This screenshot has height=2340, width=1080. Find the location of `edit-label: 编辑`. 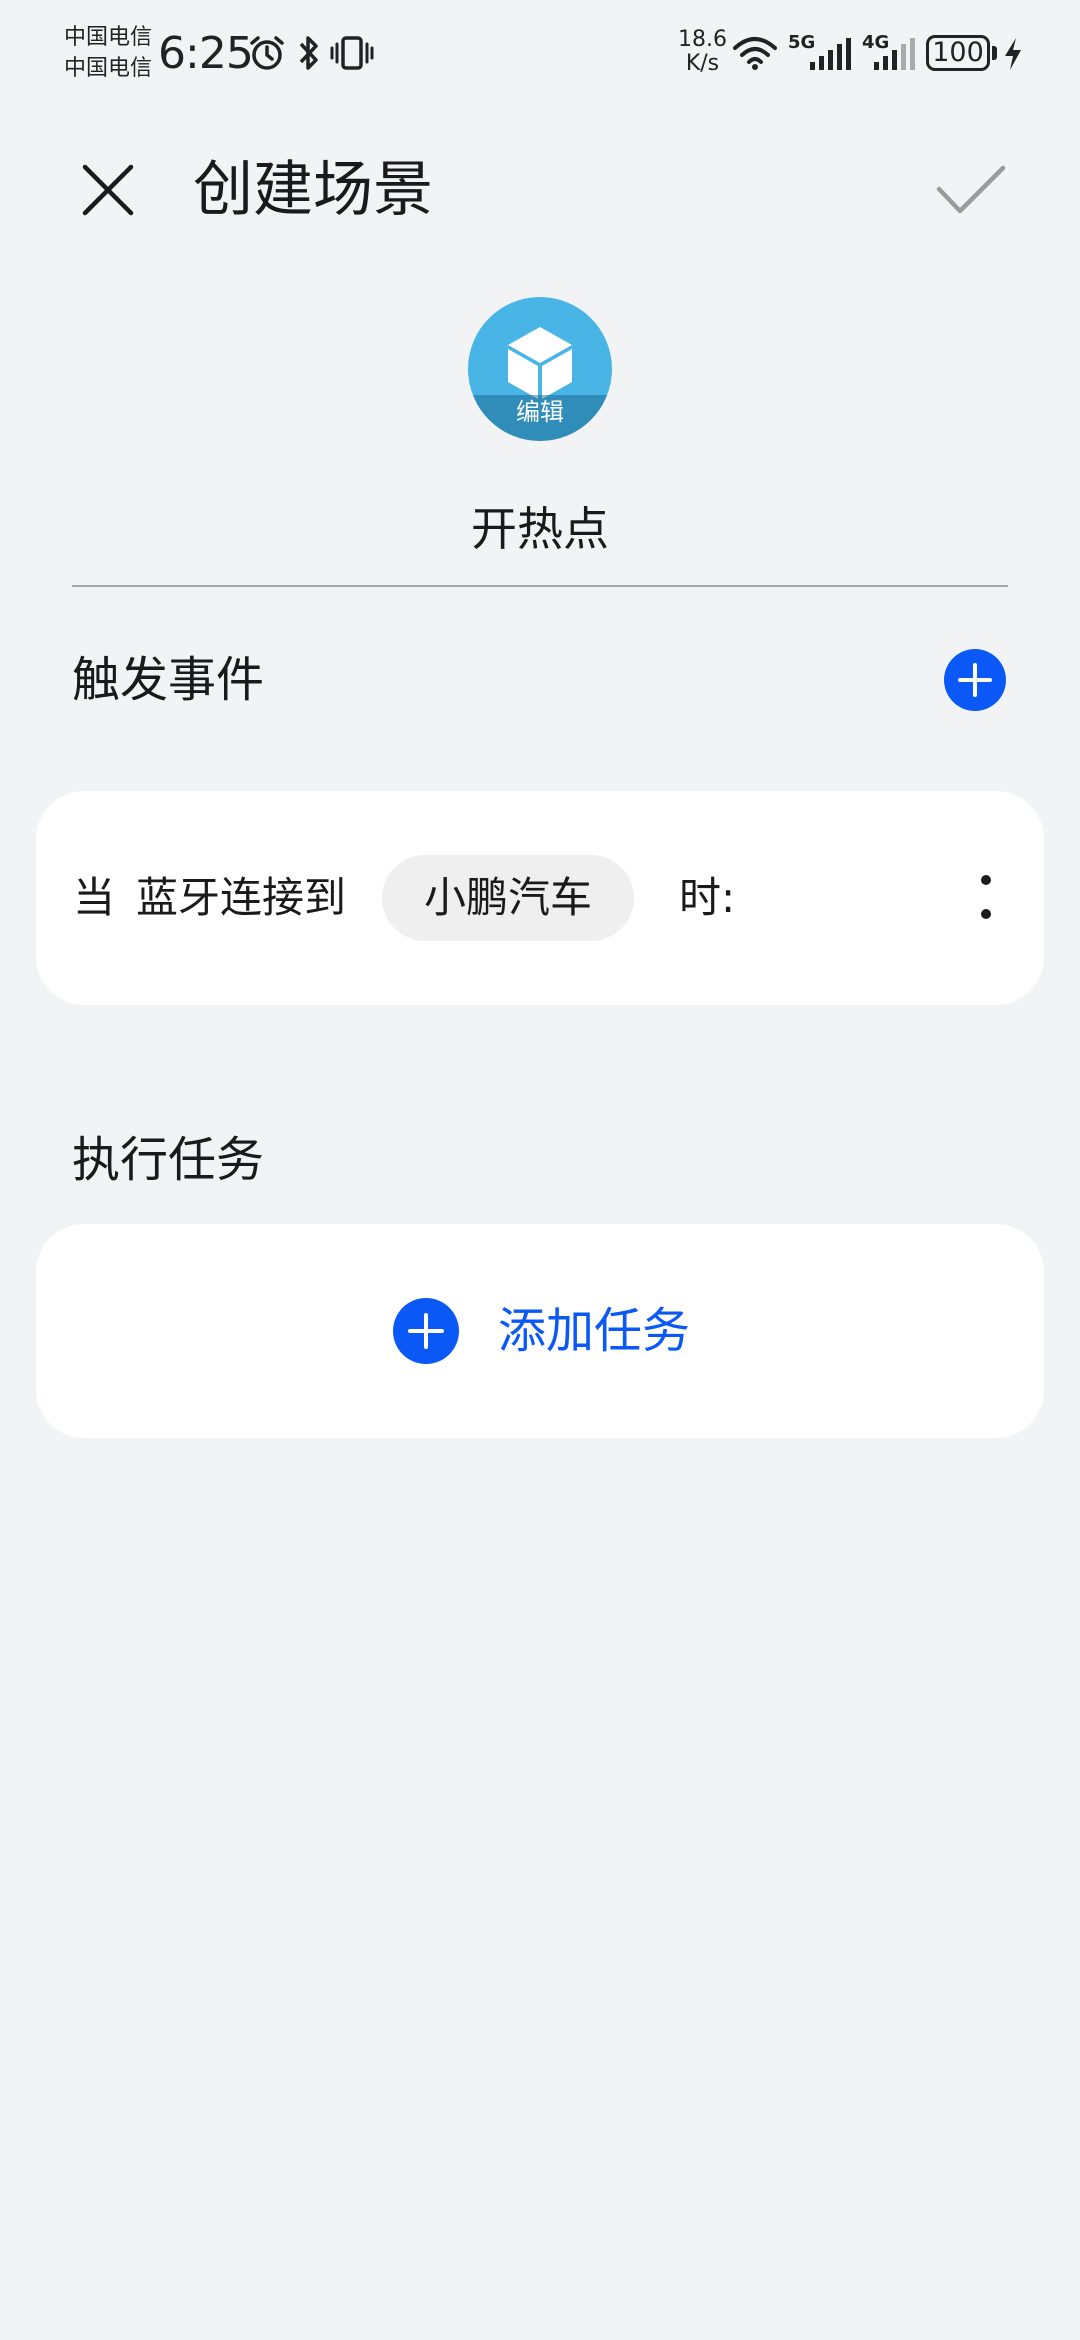

edit-label: 编辑 is located at coordinates (540, 418).